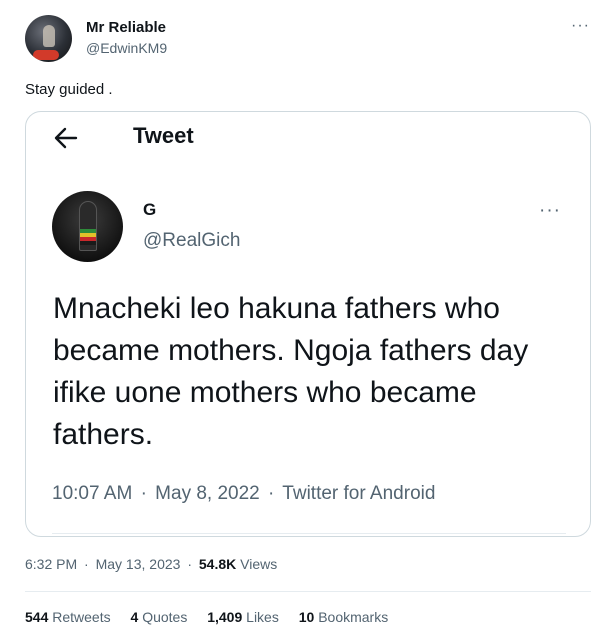 The height and width of the screenshot is (634, 605). Describe the element at coordinates (81, 617) in the screenshot. I see `retweets-label: Retweets` at that location.